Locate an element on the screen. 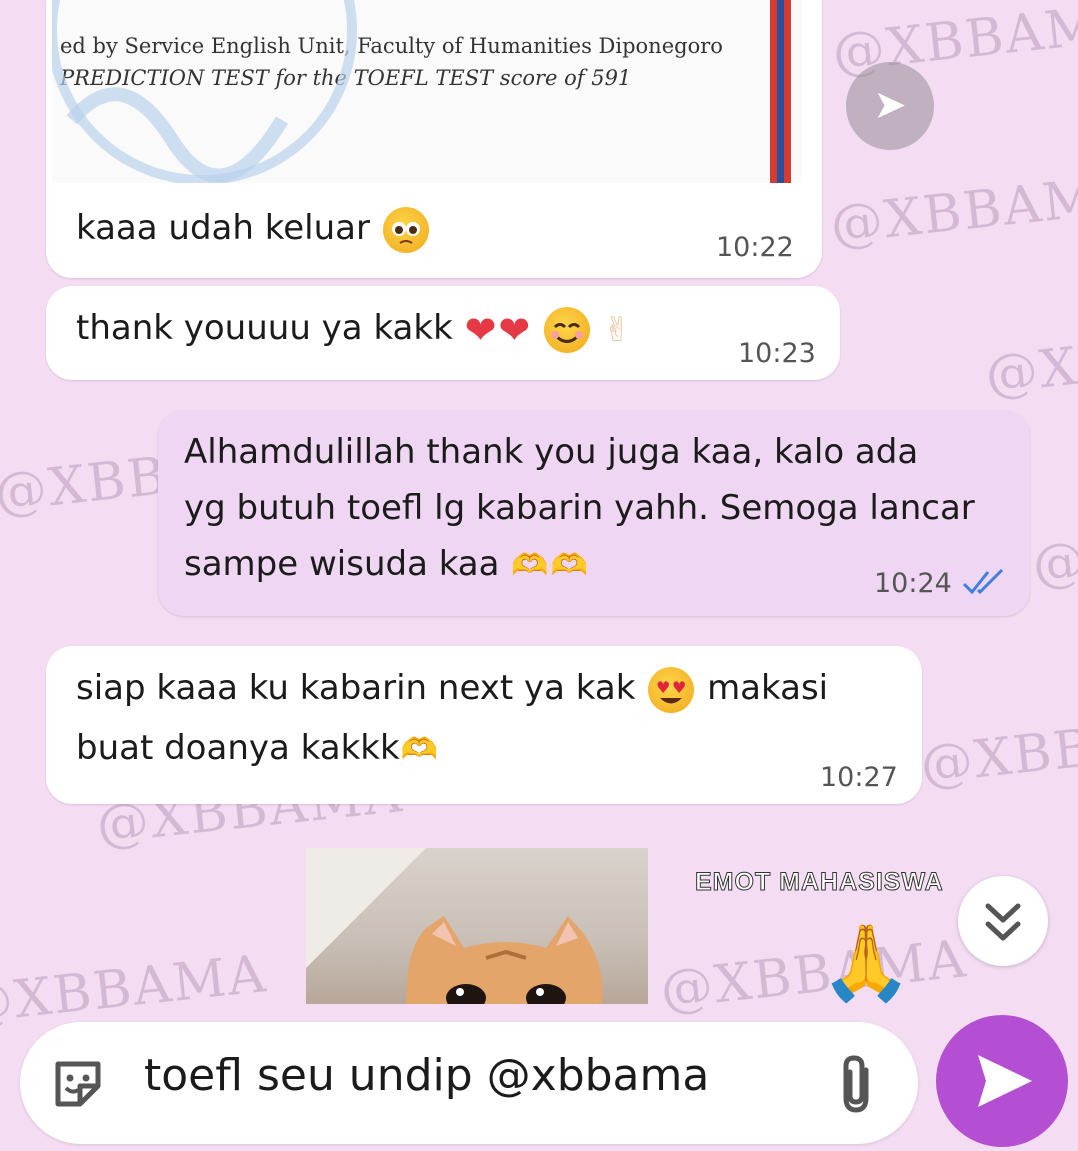  message-text: thank youuuu ya kakk ❤❤ ✌ is located at coordinates (353, 329).